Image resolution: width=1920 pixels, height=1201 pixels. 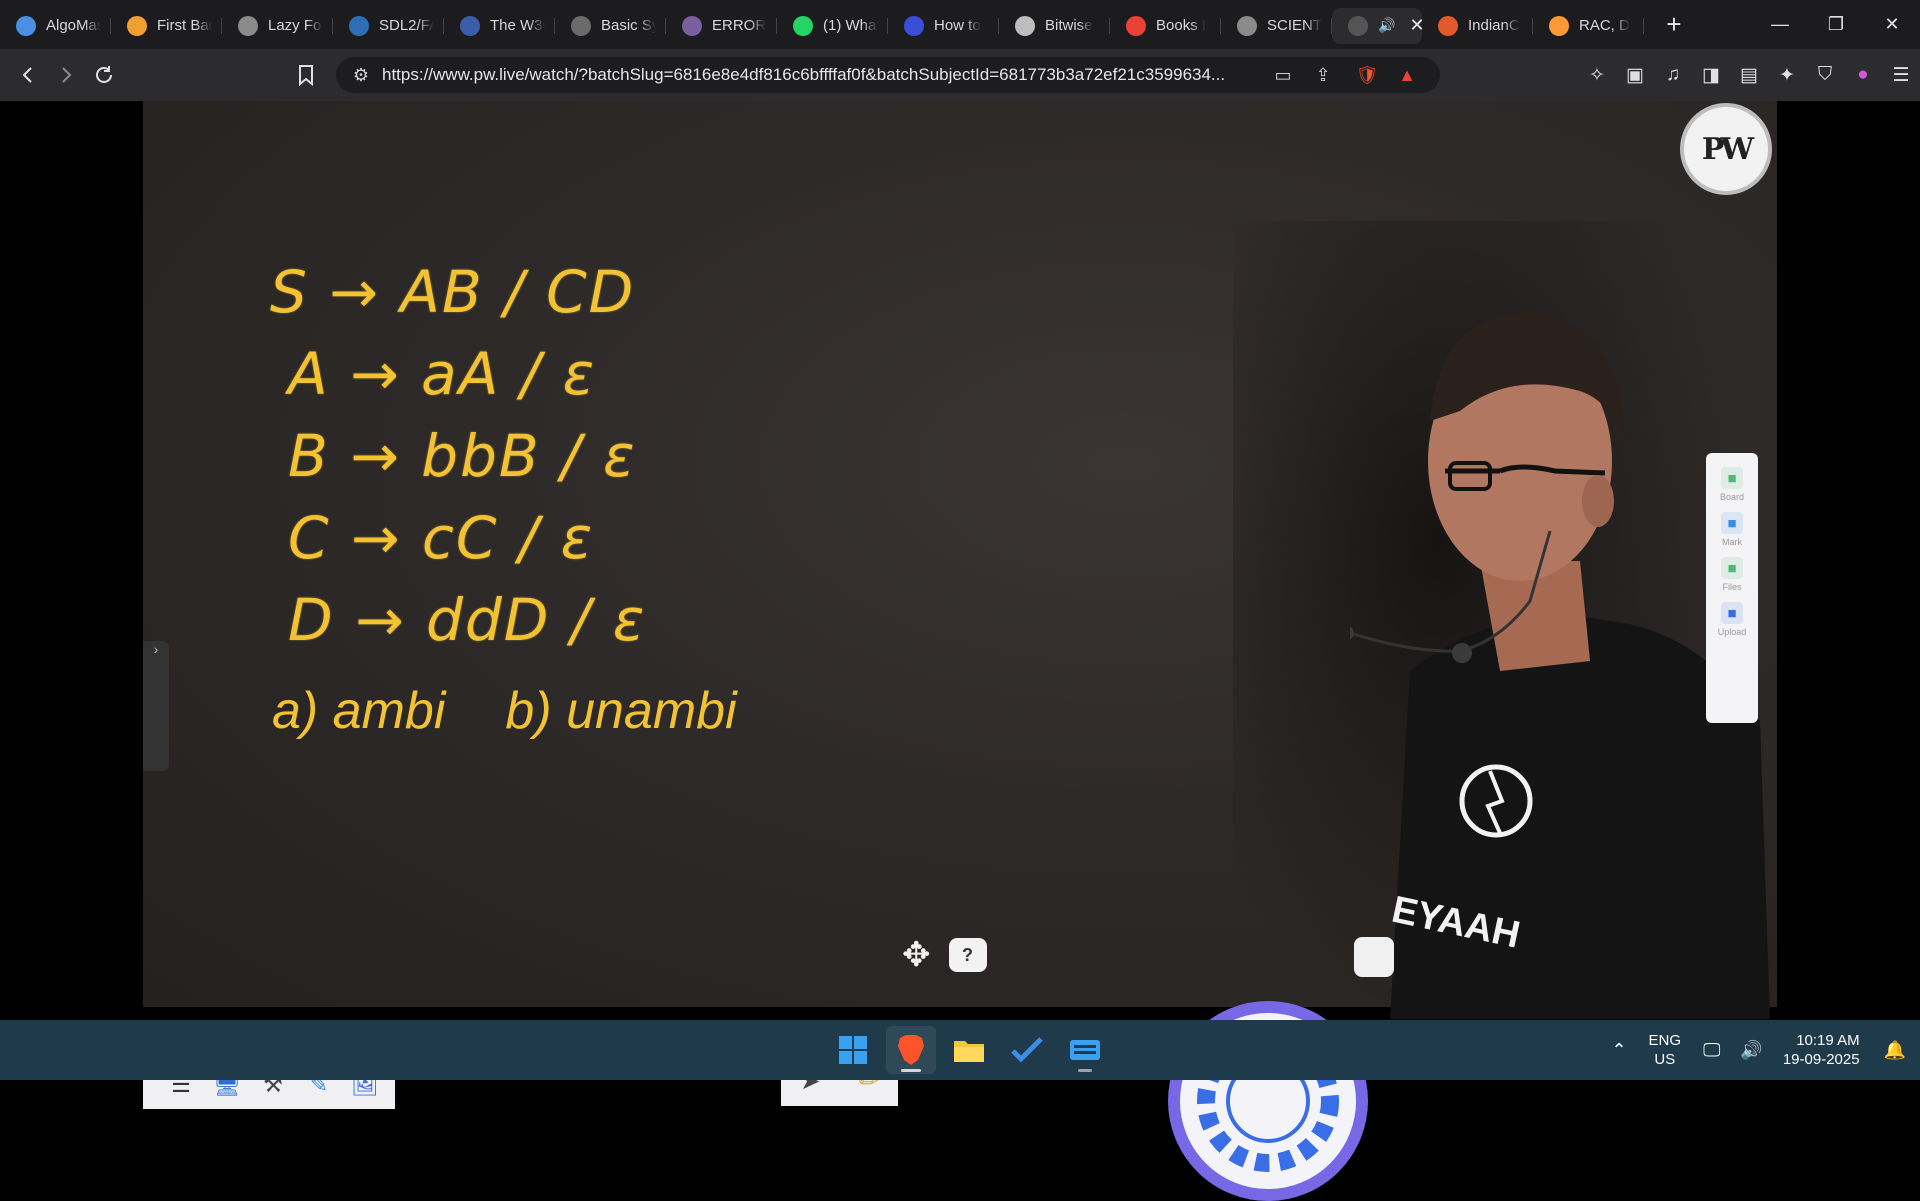 What do you see at coordinates (66, 75) in the screenshot?
I see `forward-button` at bounding box center [66, 75].